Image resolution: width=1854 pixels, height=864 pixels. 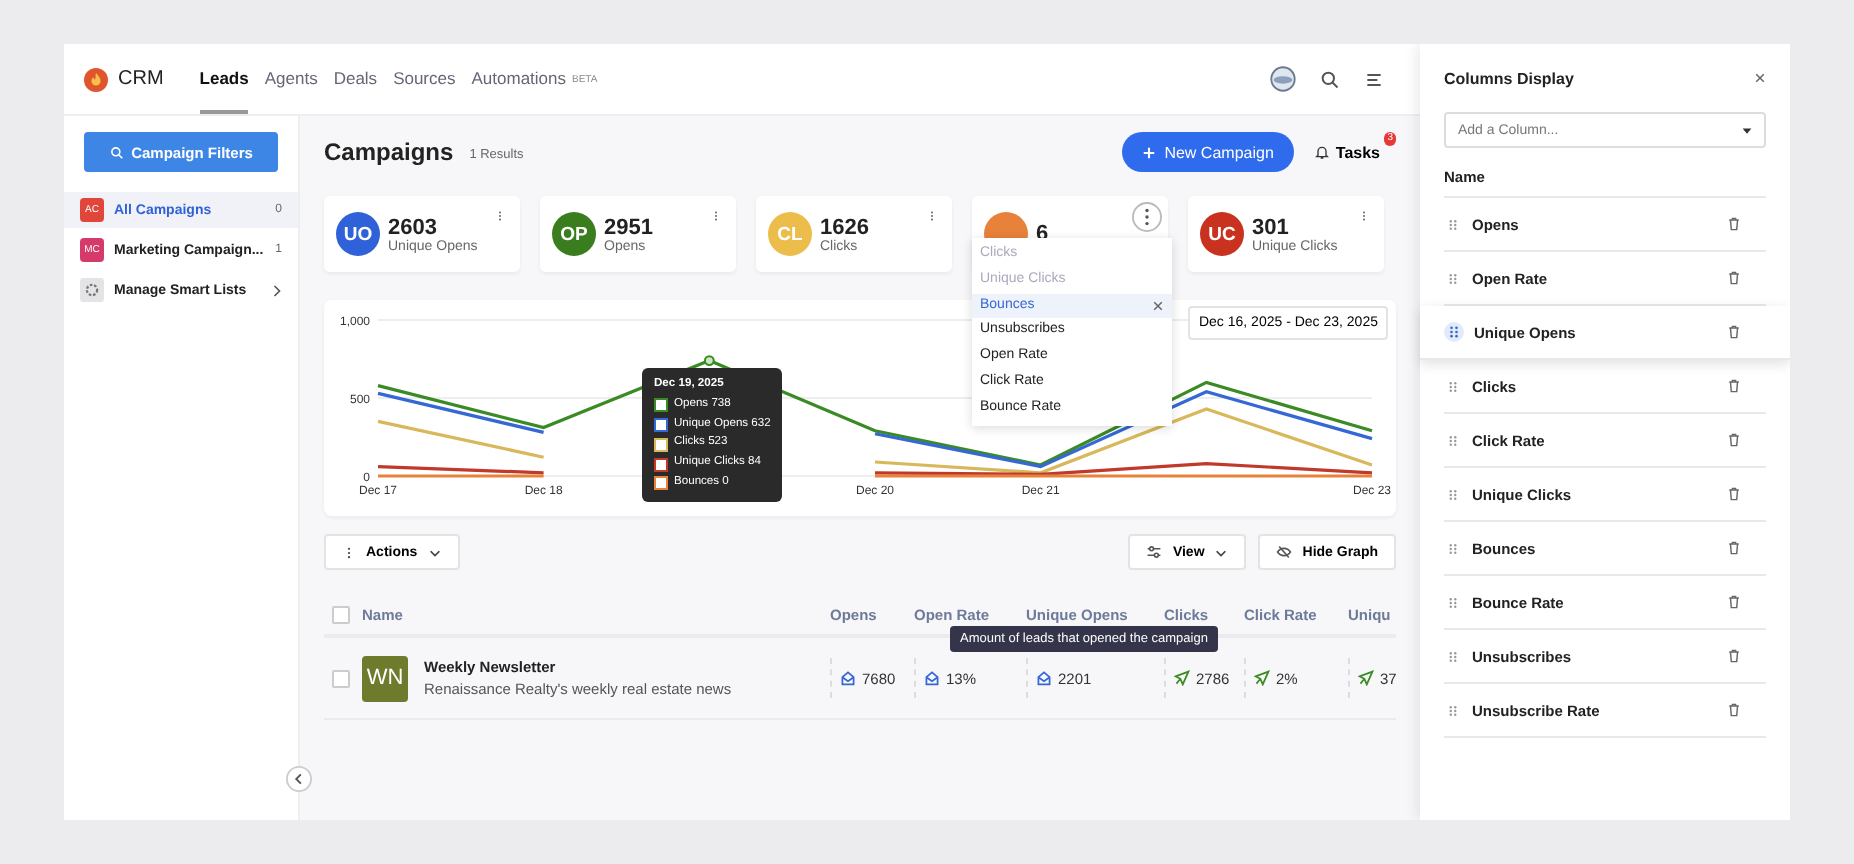 I want to click on nav-tab: Automations, so click(x=518, y=79).